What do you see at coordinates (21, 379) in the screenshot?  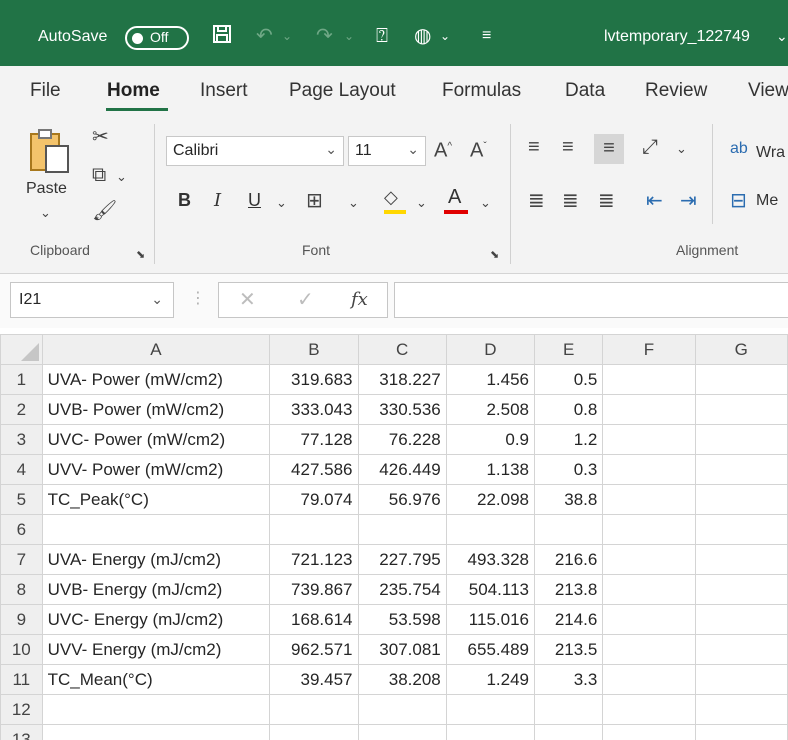 I see `row-header: 1` at bounding box center [21, 379].